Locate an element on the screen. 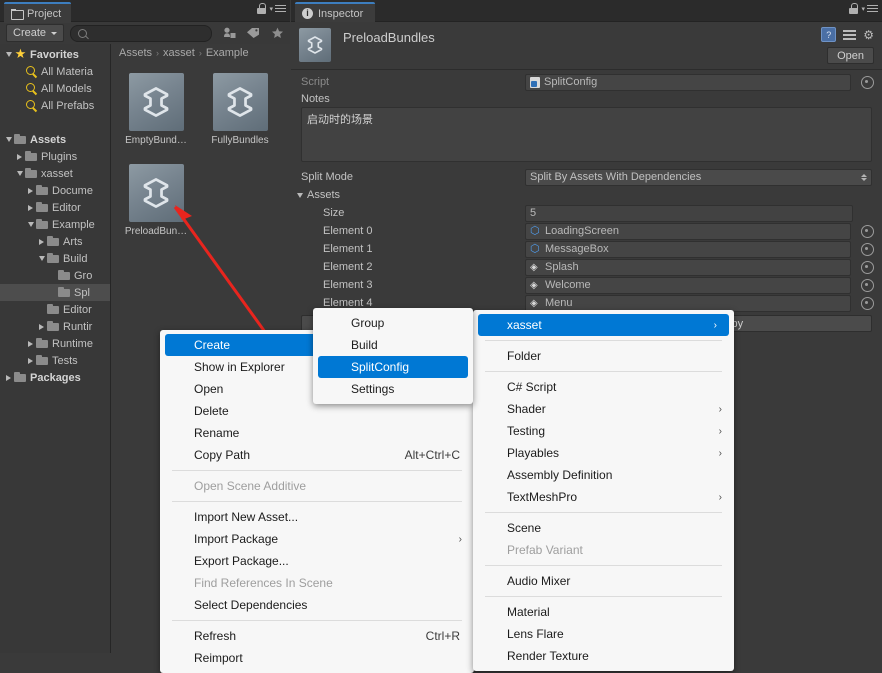 The image size is (882, 673). tree-item-assets: Assets is located at coordinates (55, 139).